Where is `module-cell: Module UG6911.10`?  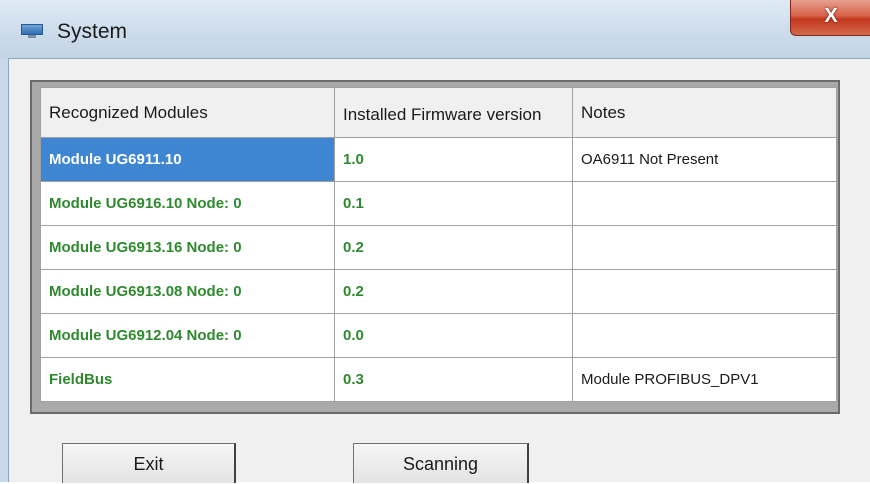 module-cell: Module UG6911.10 is located at coordinates (187, 159).